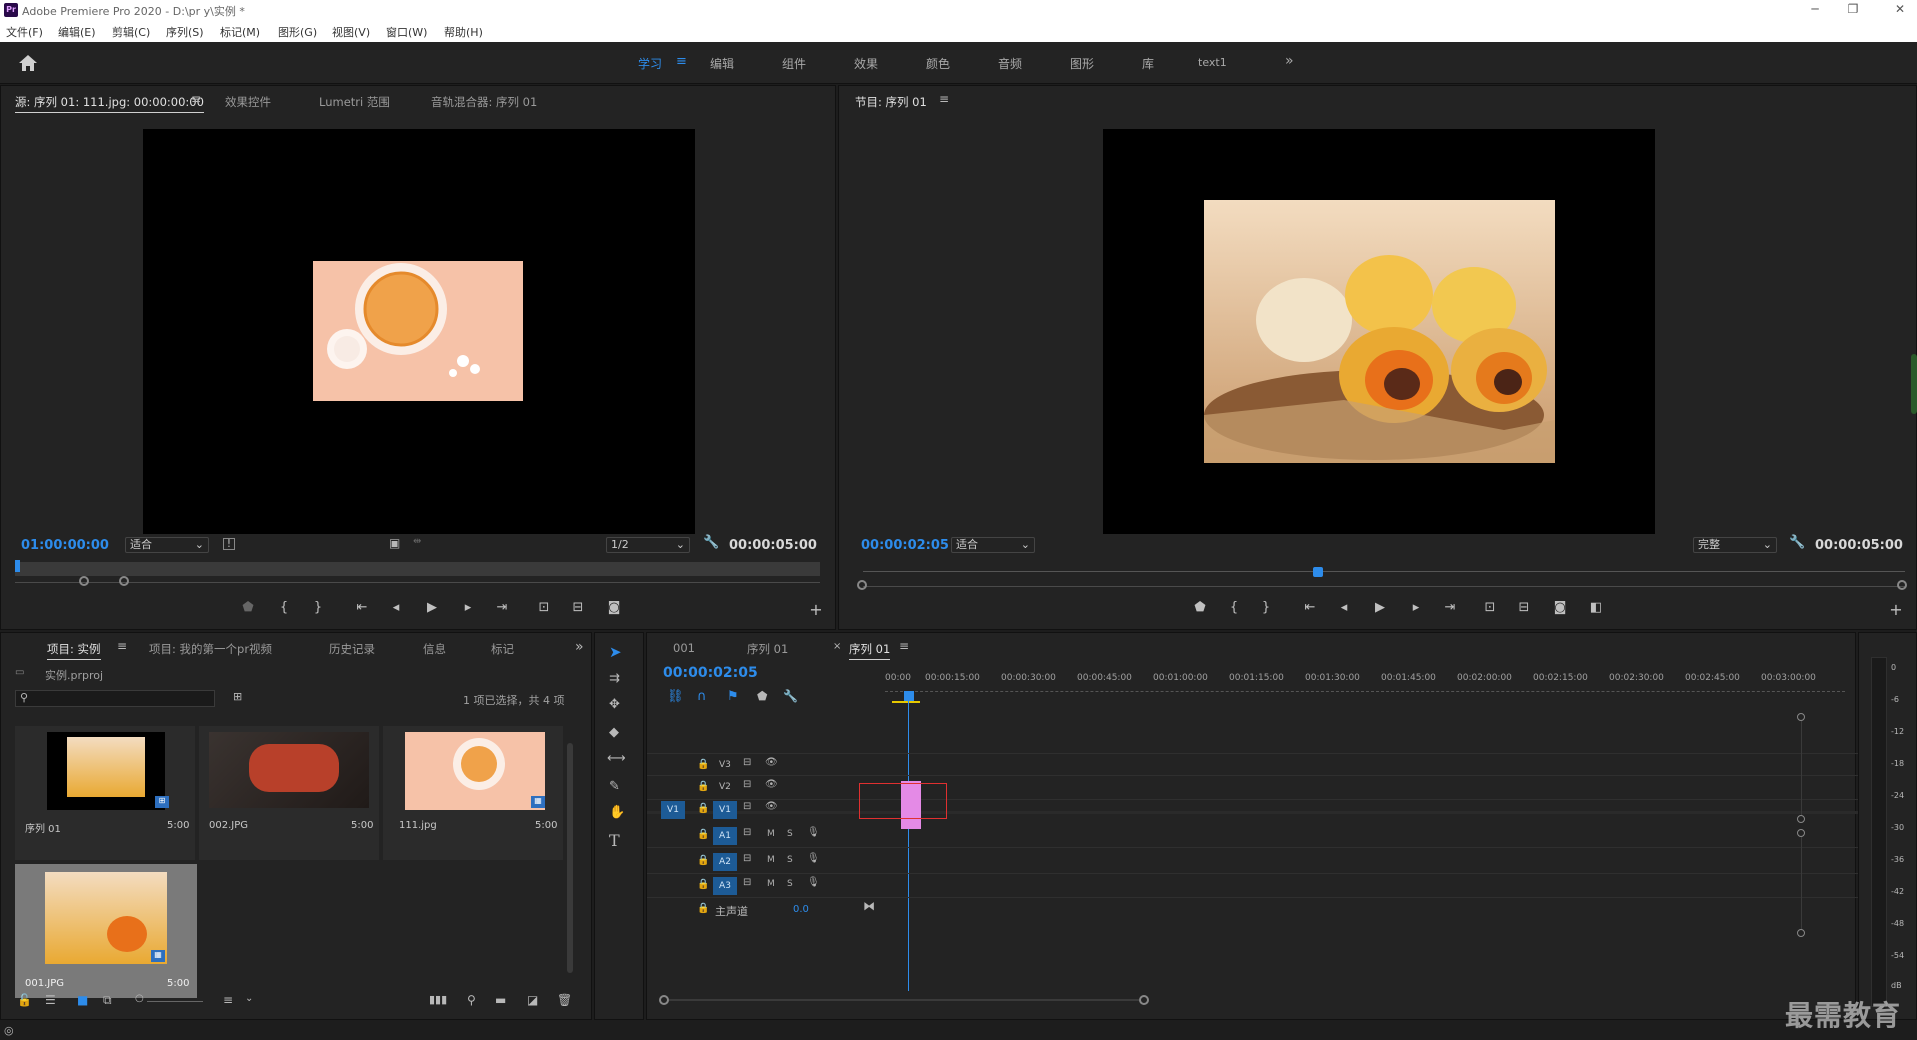 The height and width of the screenshot is (1040, 1917). Describe the element at coordinates (318, 607) in the screenshot. I see `mark-out-icon: }` at that location.